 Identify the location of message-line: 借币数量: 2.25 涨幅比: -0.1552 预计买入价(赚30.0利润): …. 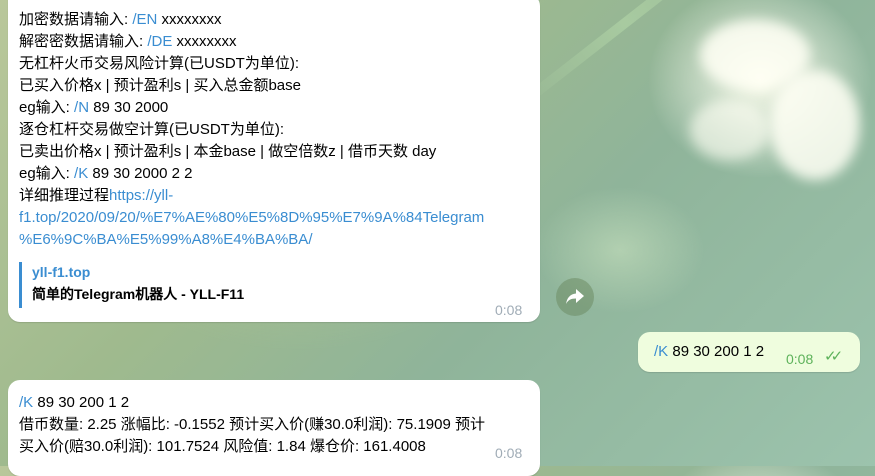
(252, 424).